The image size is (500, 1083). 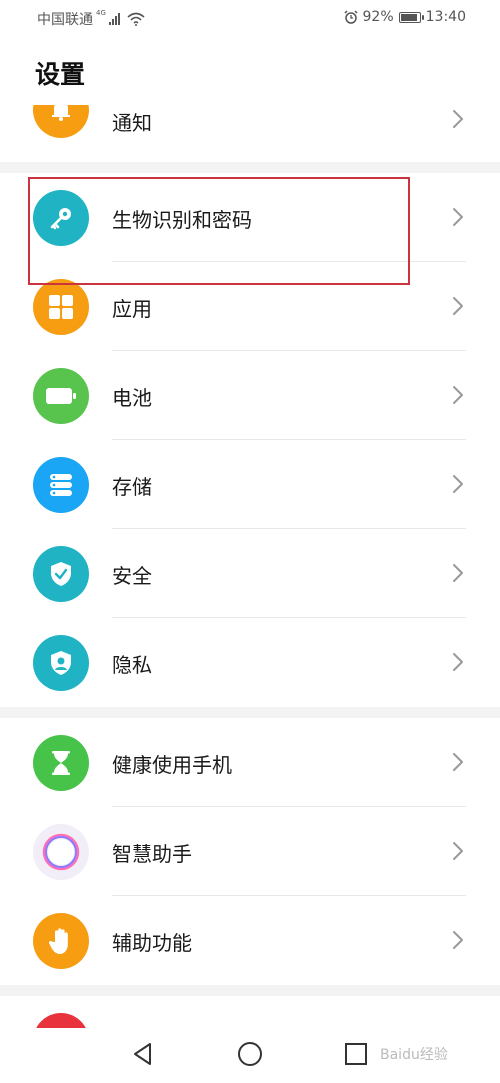 What do you see at coordinates (172, 765) in the screenshot?
I see `settings-item-label: 健康使用手机` at bounding box center [172, 765].